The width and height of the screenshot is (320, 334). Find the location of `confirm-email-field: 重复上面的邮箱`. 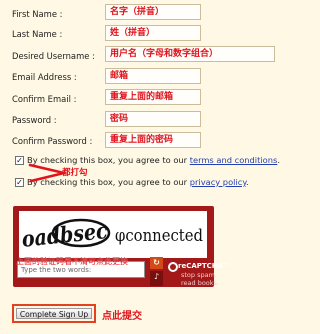

confirm-email-field: 重复上面的邮箱 is located at coordinates (153, 97).